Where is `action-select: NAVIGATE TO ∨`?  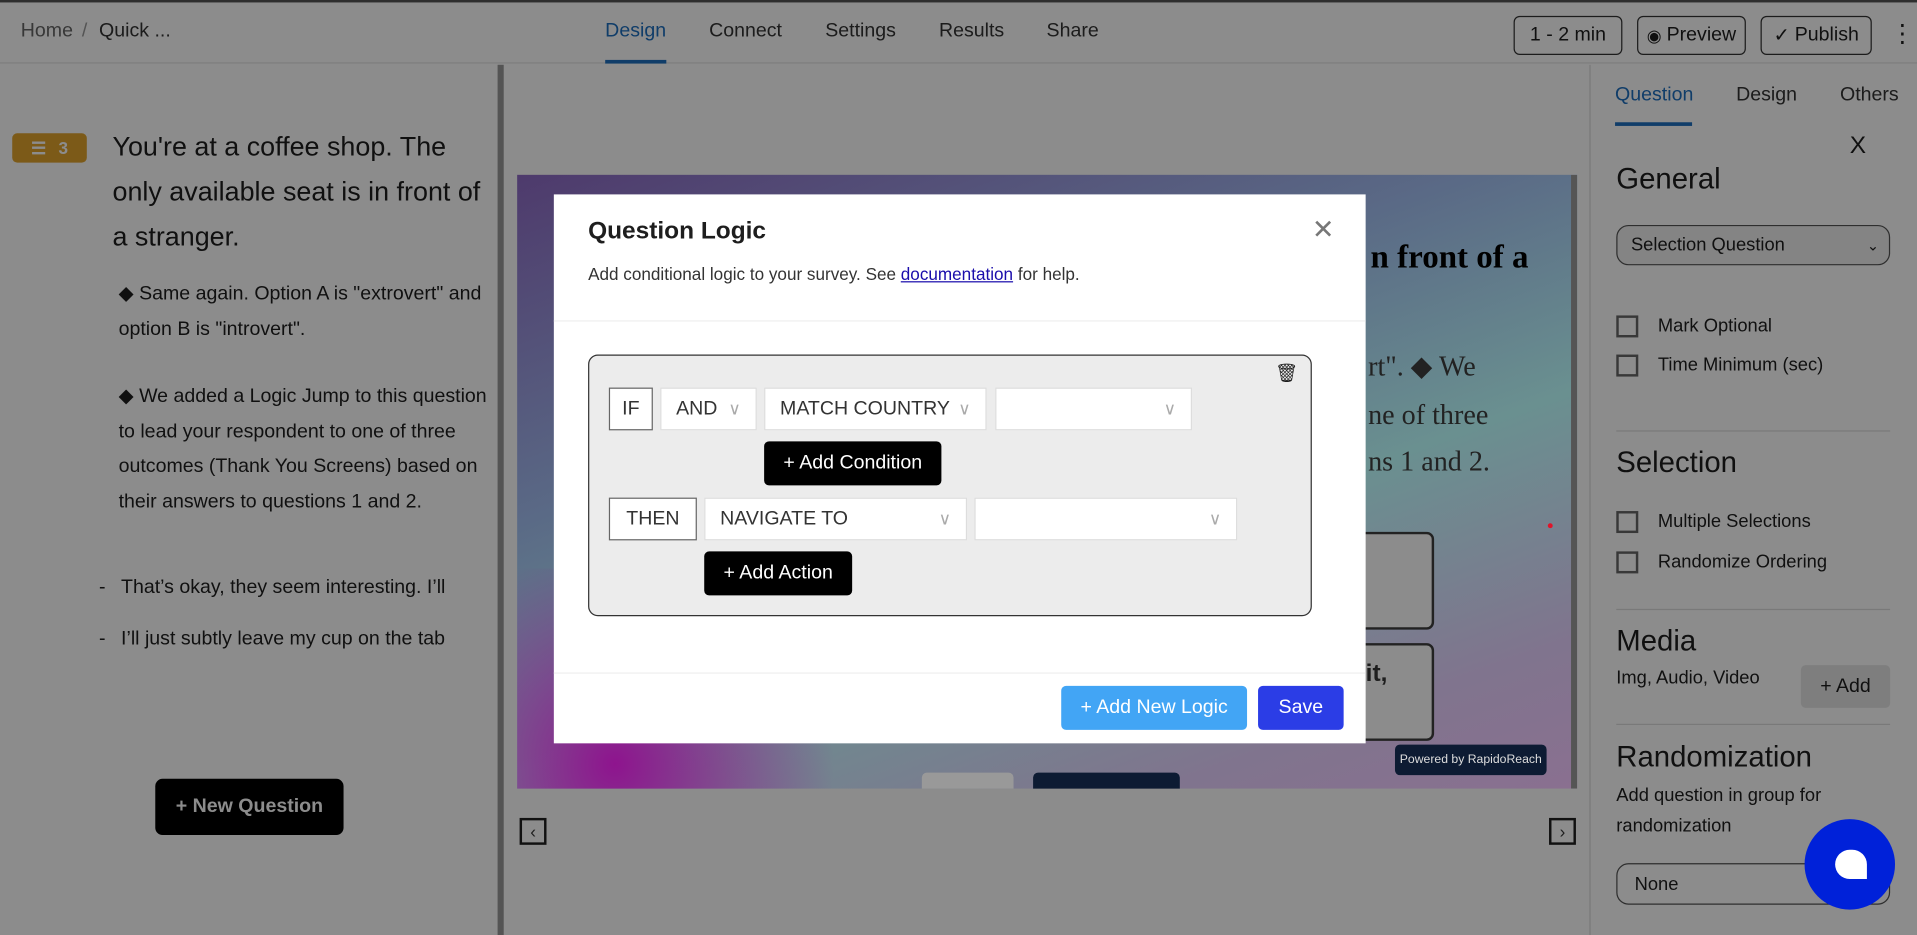
action-select: NAVIGATE TO ∨ is located at coordinates (836, 519).